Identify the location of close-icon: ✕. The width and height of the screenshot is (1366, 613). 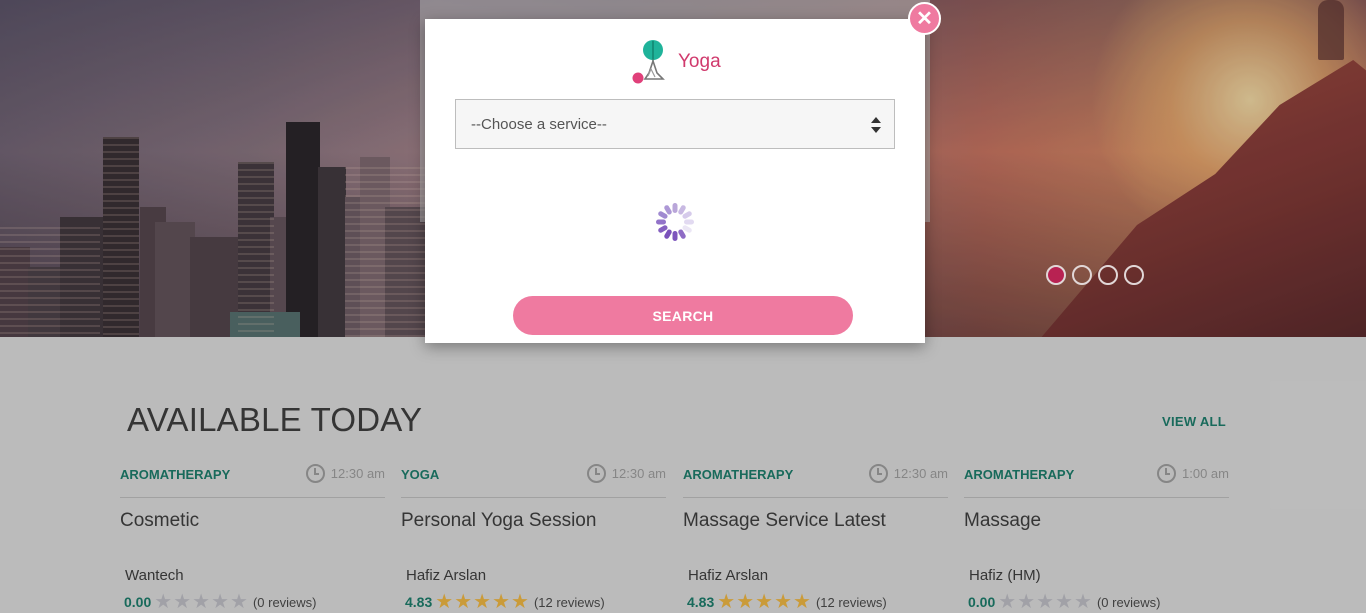
(924, 18).